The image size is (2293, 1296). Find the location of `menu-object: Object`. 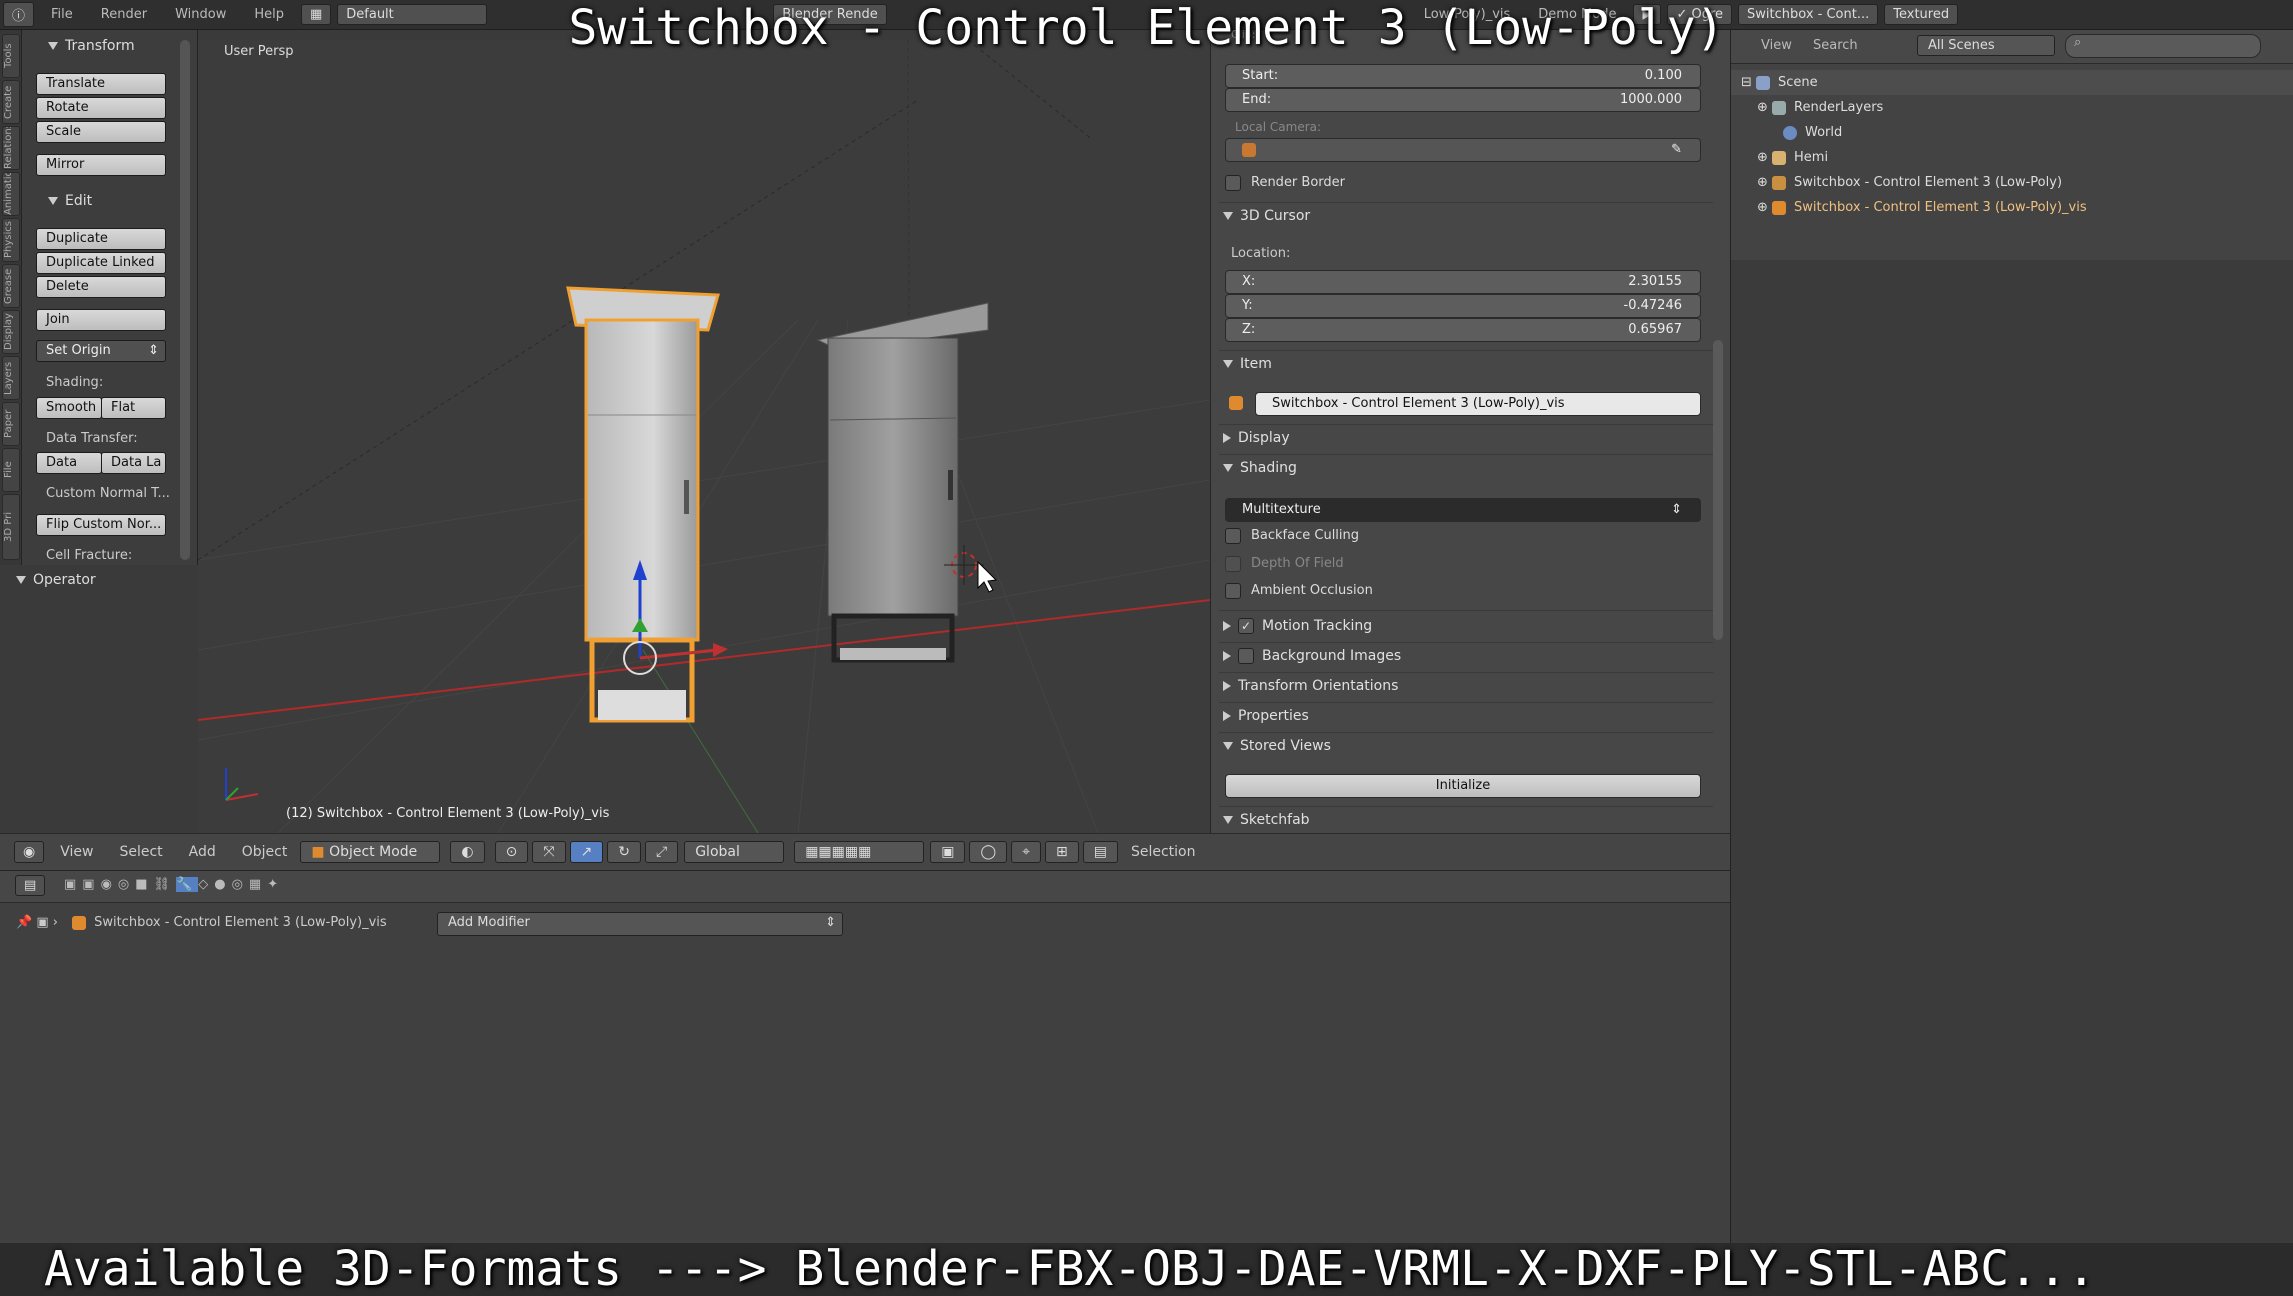

menu-object: Object is located at coordinates (265, 852).